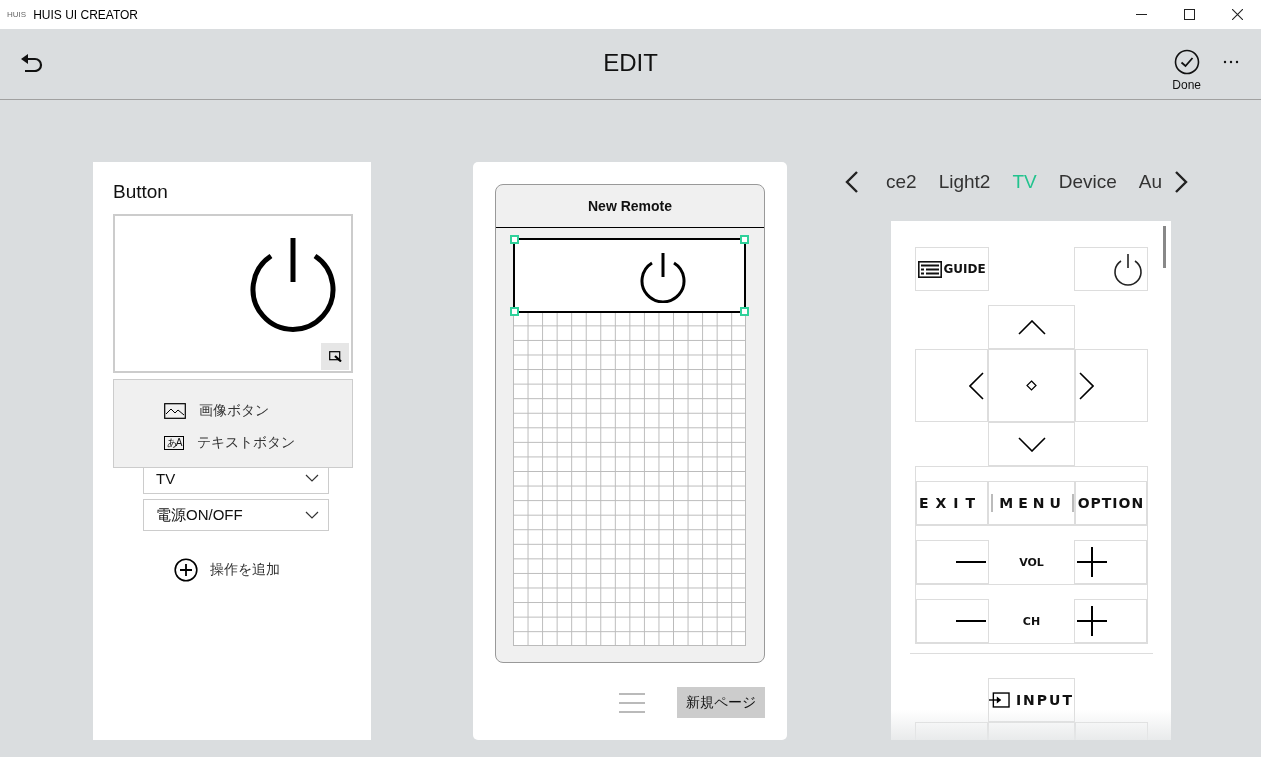  I want to click on maximize-icon, so click(1189, 14).